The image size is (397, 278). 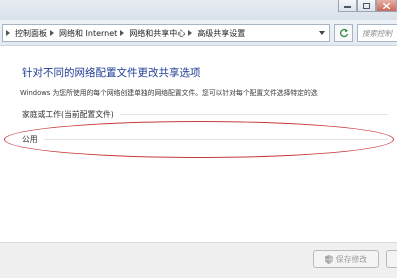 What do you see at coordinates (111, 73) in the screenshot?
I see `page-title: 针对不同的网络配置文件更改共享选项` at bounding box center [111, 73].